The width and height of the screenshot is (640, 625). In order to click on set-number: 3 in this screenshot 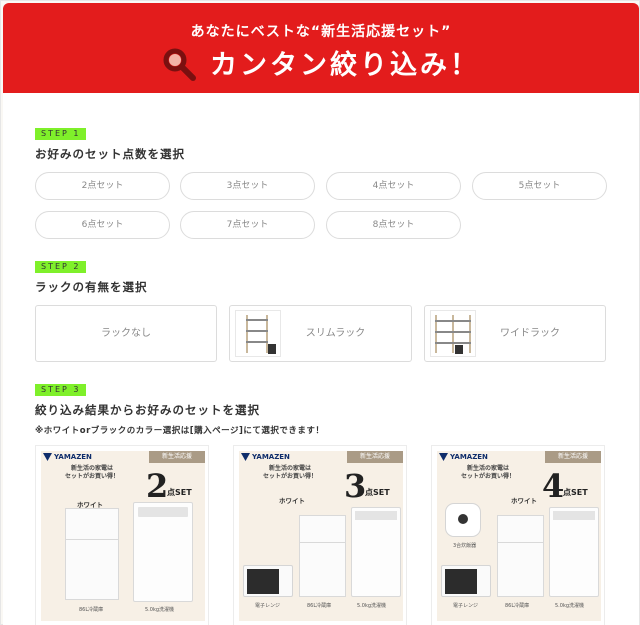, I will do `click(355, 486)`.